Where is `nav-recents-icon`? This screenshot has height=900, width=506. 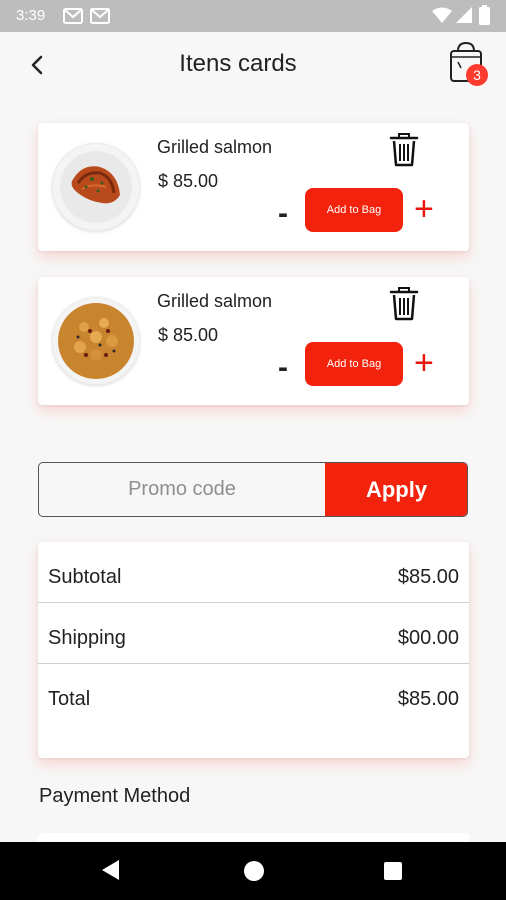
nav-recents-icon is located at coordinates (393, 871).